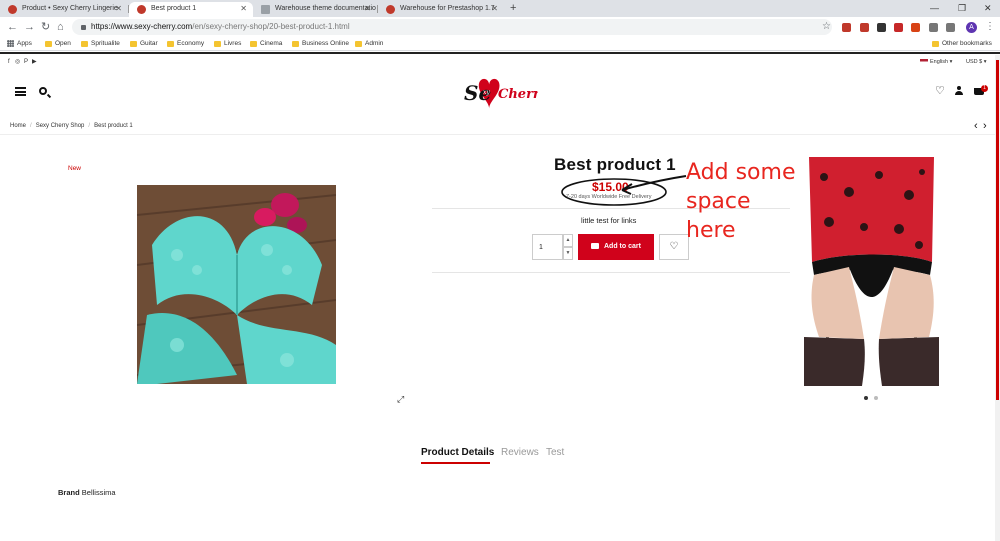 The height and width of the screenshot is (541, 1000). I want to click on instagram-icon: ◎, so click(17, 62).